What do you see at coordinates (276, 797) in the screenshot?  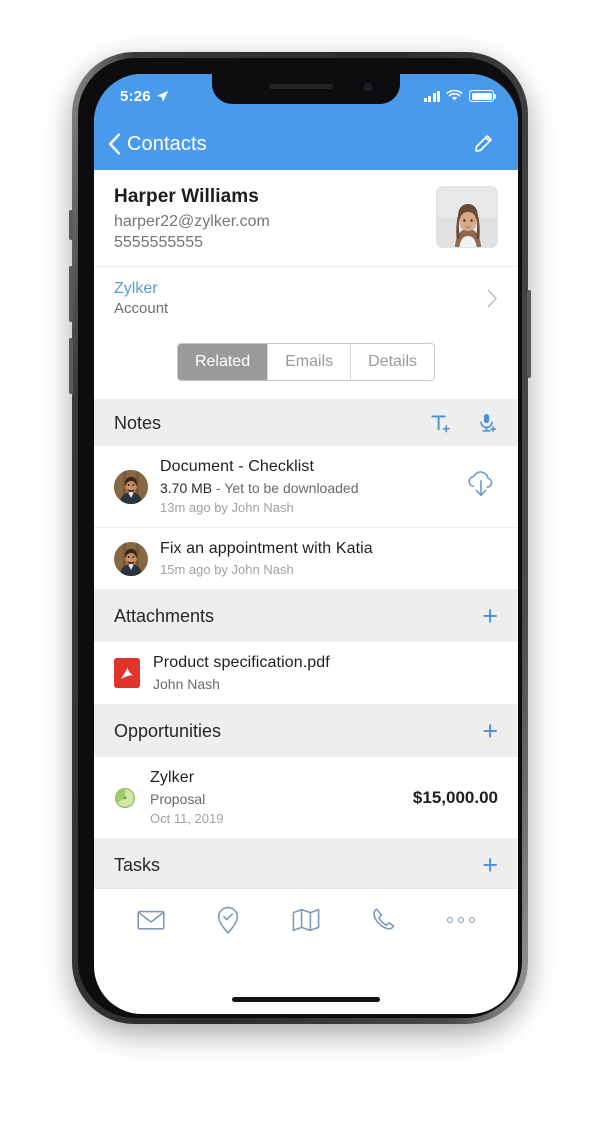 I see `opportunity-content: Zylker Proposal Oct 11, 2019` at bounding box center [276, 797].